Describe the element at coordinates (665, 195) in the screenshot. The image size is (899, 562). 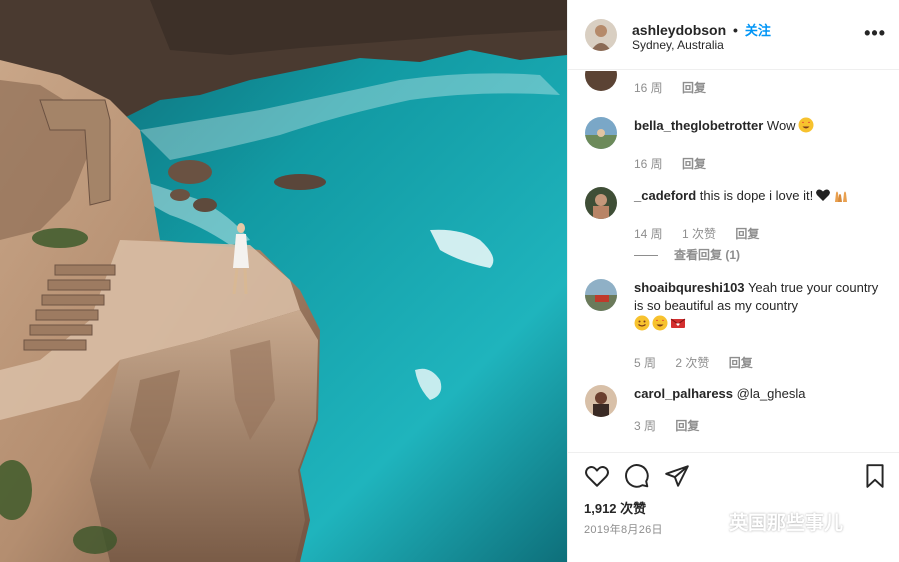
I see `commenter-username: _cadeford` at that location.